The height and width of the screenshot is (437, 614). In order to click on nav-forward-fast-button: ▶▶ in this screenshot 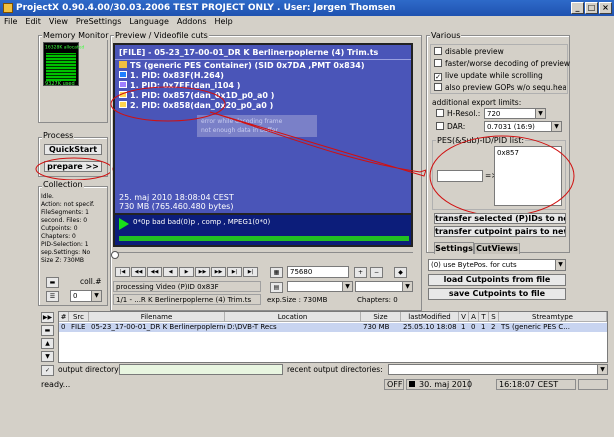, I will do `click(218, 272)`.